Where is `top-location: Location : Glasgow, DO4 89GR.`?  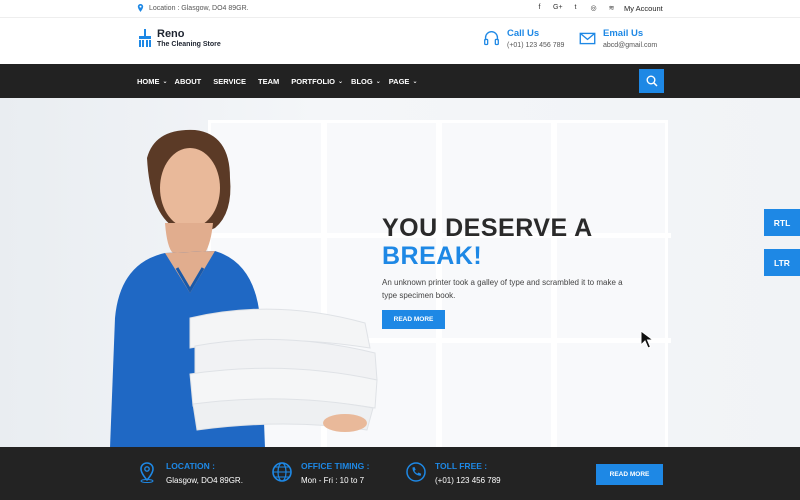
top-location: Location : Glasgow, DO4 89GR. is located at coordinates (193, 8).